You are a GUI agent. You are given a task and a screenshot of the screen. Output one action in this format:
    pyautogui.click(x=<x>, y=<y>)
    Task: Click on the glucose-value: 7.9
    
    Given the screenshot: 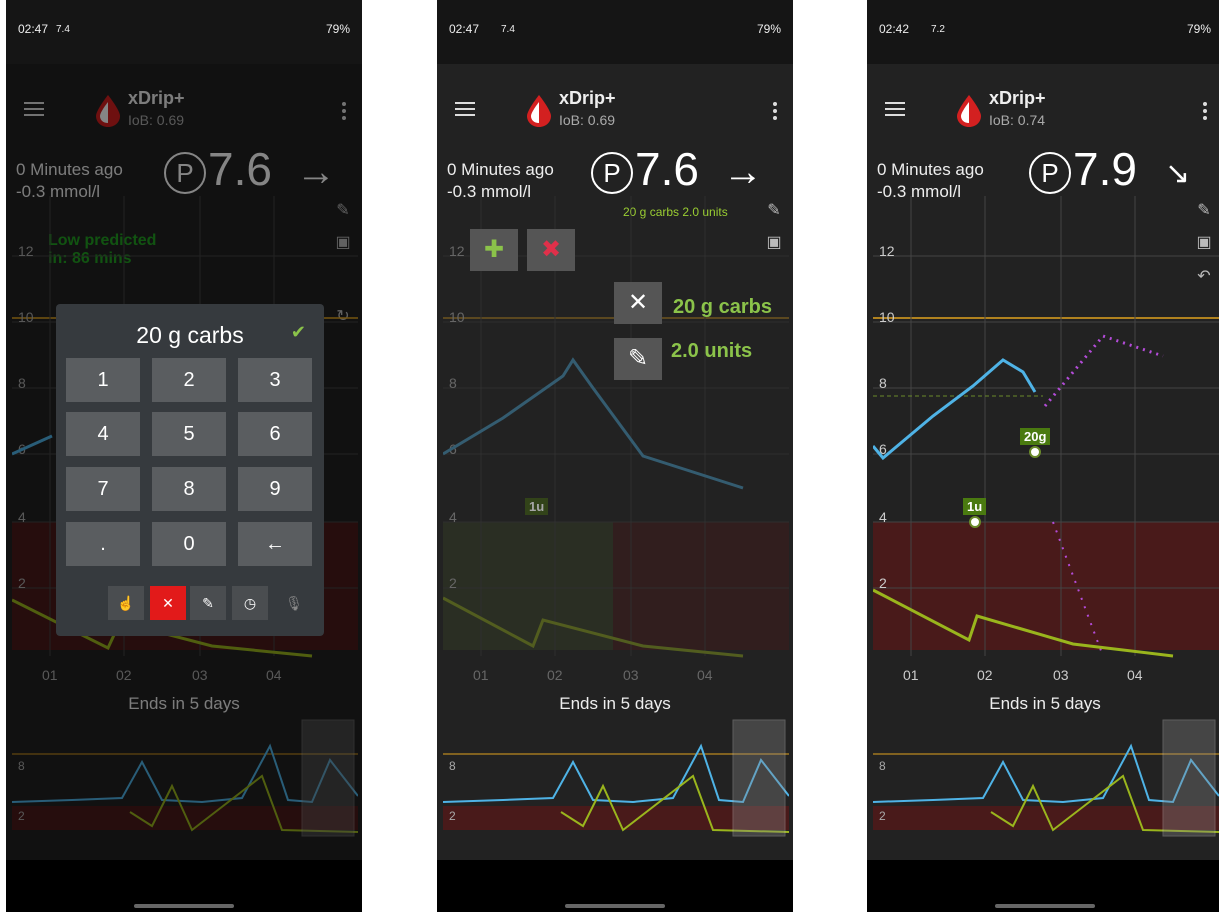 What is the action you would take?
    pyautogui.click(x=1105, y=169)
    